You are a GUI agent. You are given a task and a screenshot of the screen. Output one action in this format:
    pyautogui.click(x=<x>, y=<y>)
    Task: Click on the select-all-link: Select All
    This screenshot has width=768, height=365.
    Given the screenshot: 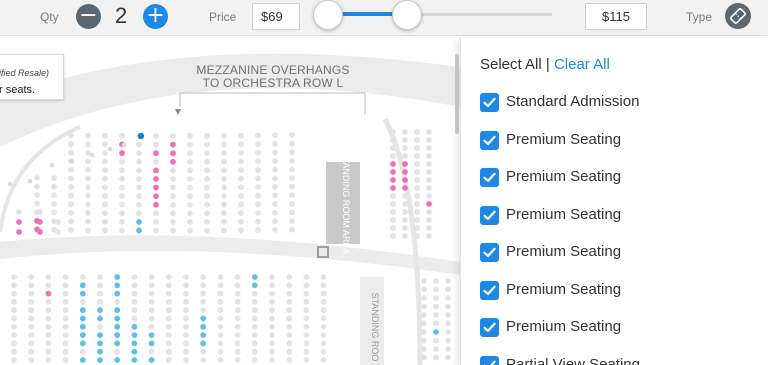 What is the action you would take?
    pyautogui.click(x=511, y=64)
    